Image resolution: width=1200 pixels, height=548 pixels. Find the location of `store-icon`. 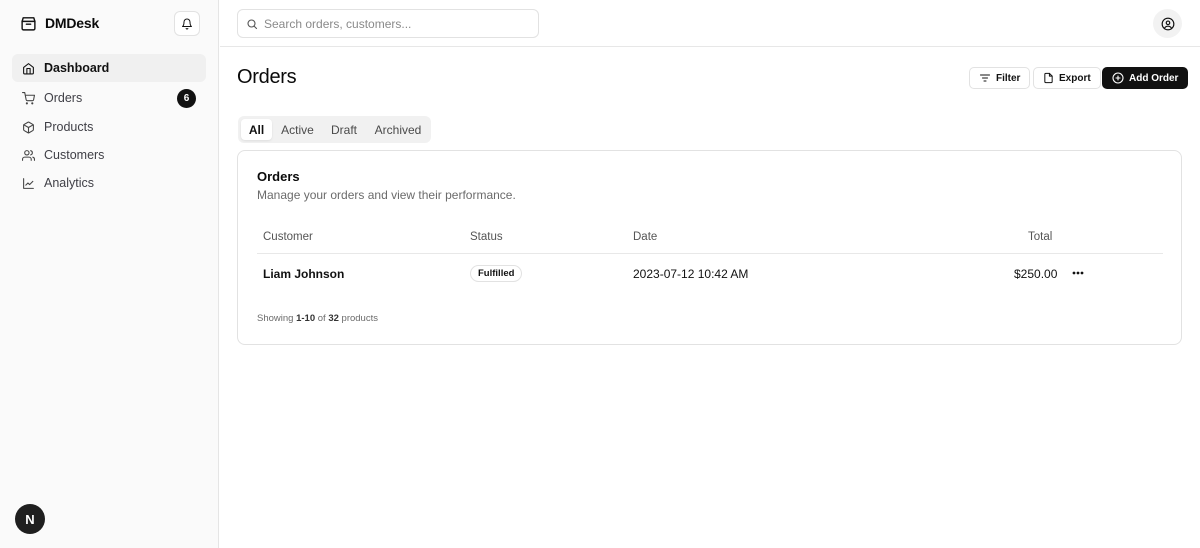

store-icon is located at coordinates (28, 23).